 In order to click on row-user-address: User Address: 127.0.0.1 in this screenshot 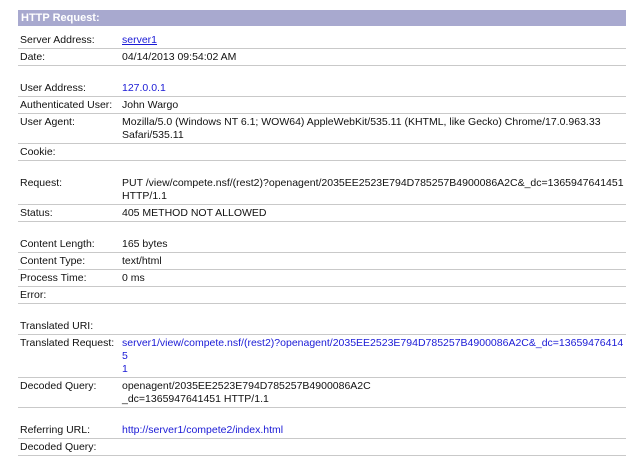, I will do `click(322, 88)`.